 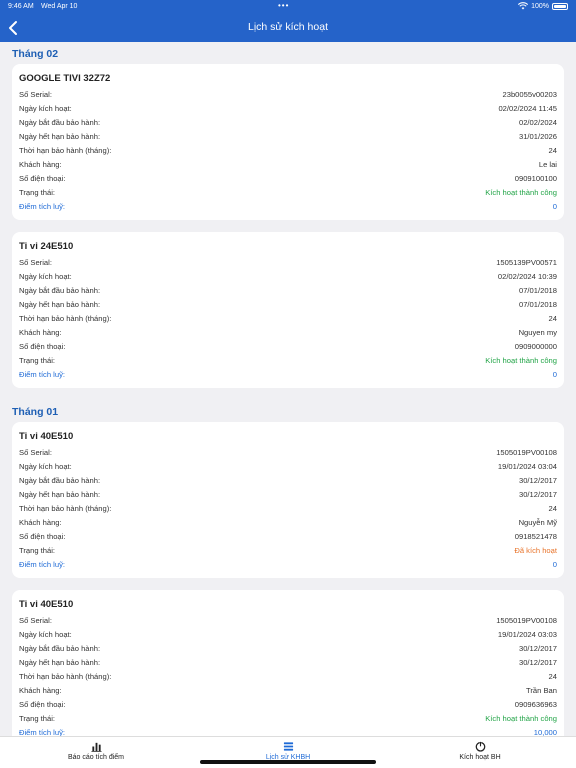 I want to click on warranty-end-value: 30/12/2017, so click(x=537, y=662).